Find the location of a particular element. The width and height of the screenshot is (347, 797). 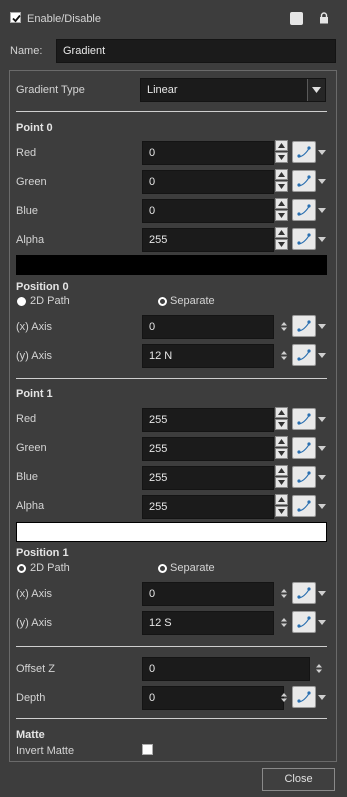

name-field: Gradient is located at coordinates (196, 51).